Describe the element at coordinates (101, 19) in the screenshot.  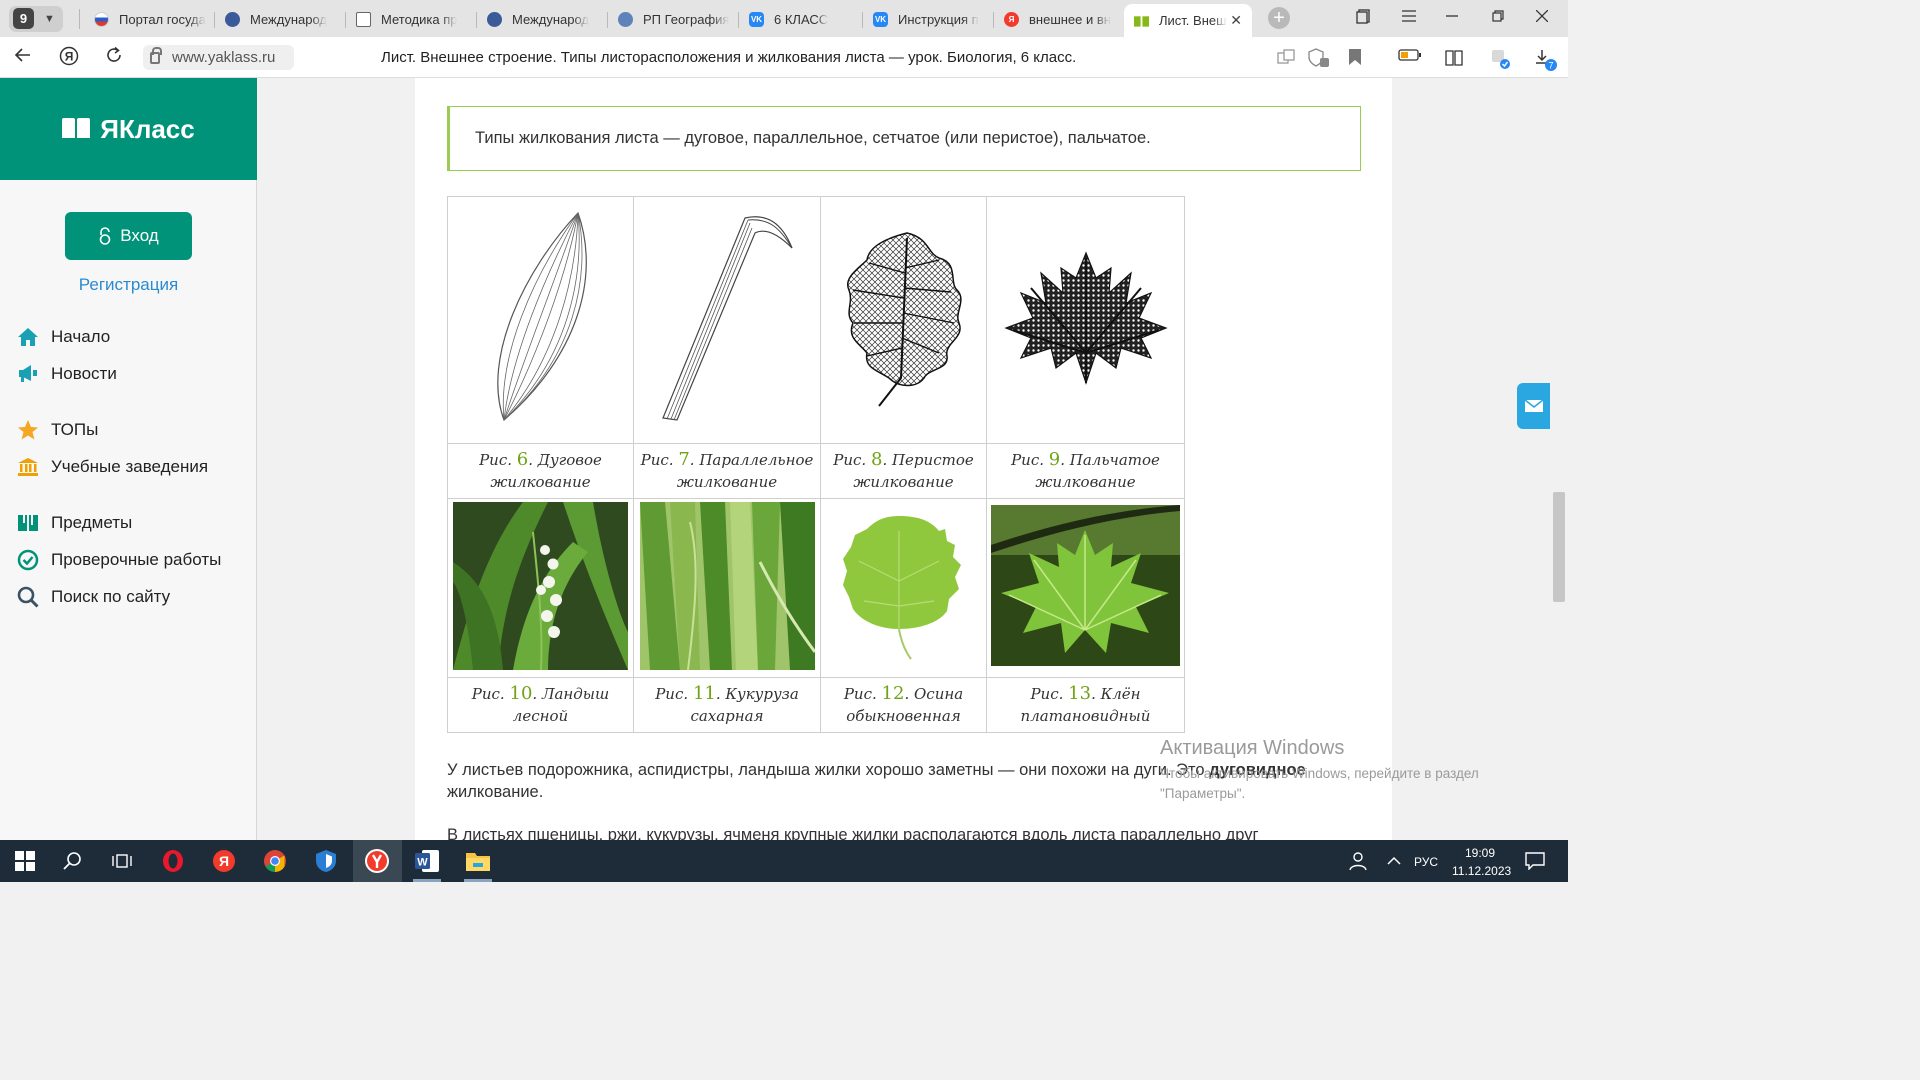
I see `gosuslugi-favicon-icon` at that location.